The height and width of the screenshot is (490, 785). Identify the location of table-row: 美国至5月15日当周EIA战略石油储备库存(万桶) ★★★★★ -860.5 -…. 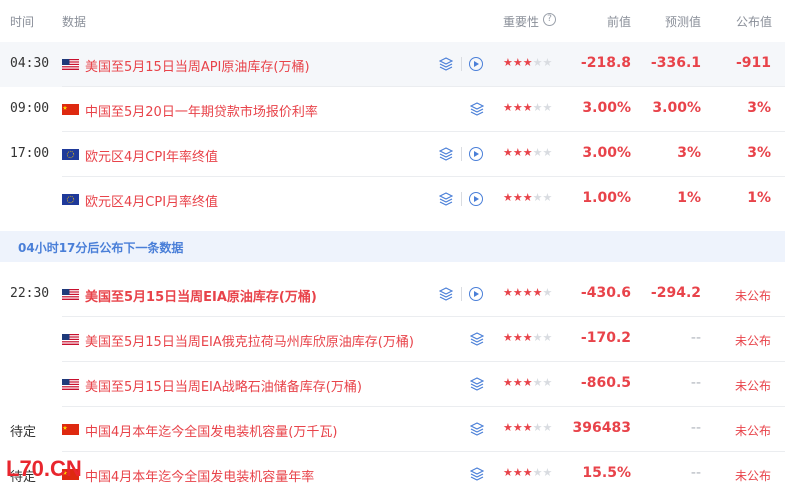
(392, 384).